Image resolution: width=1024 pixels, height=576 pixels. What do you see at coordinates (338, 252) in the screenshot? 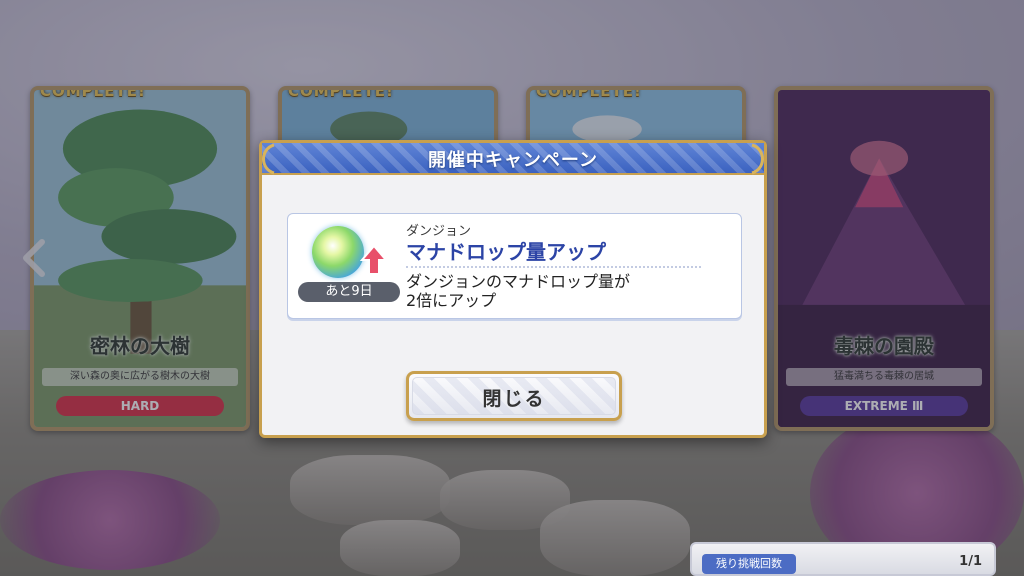
I see `mana-orb-icon` at bounding box center [338, 252].